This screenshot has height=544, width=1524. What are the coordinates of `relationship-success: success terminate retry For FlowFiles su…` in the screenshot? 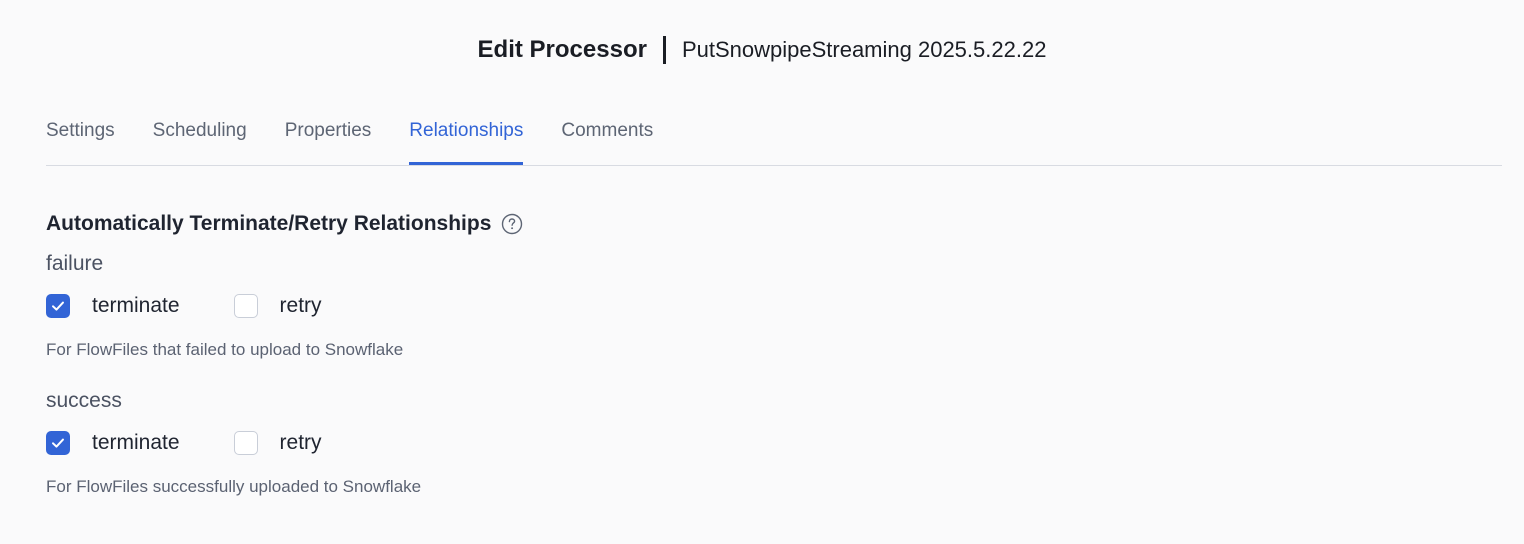 It's located at (233, 443).